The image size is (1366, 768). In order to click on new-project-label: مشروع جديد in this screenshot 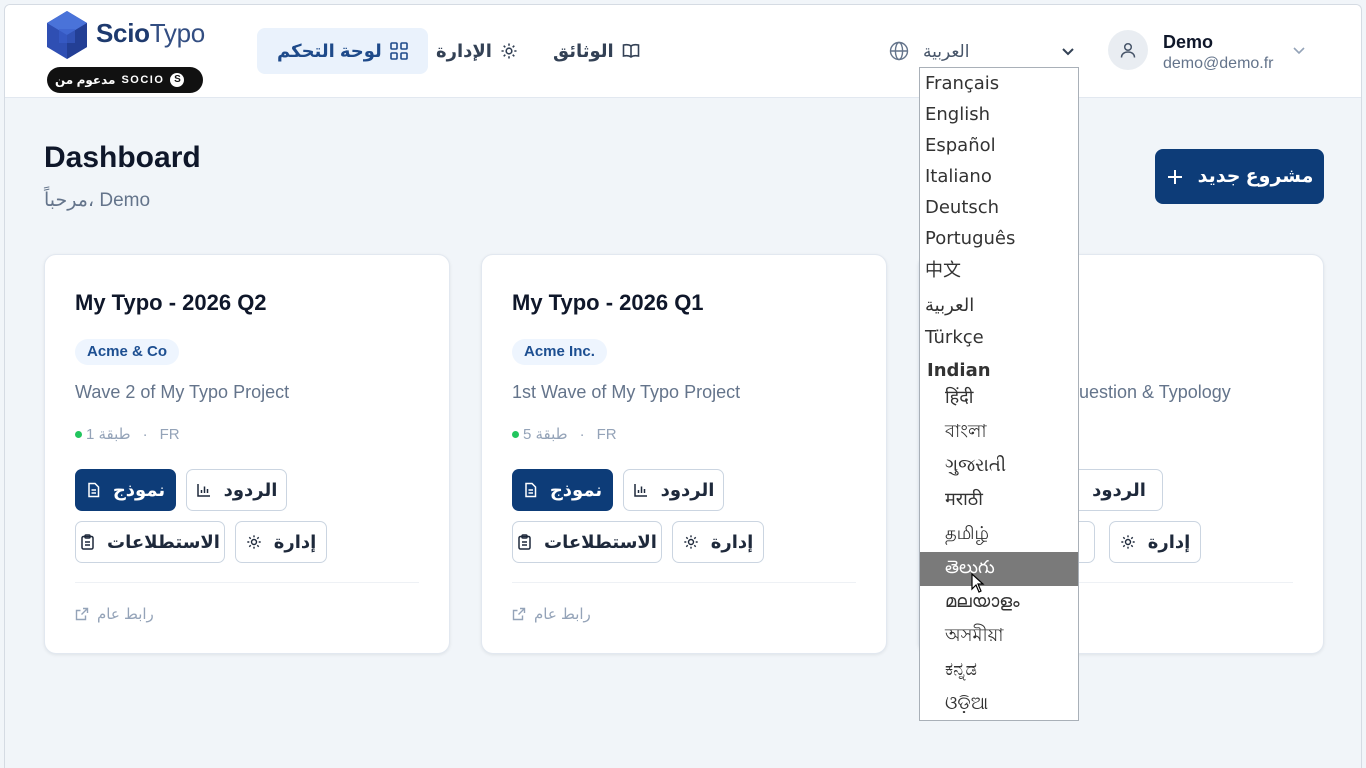, I will do `click(1255, 176)`.